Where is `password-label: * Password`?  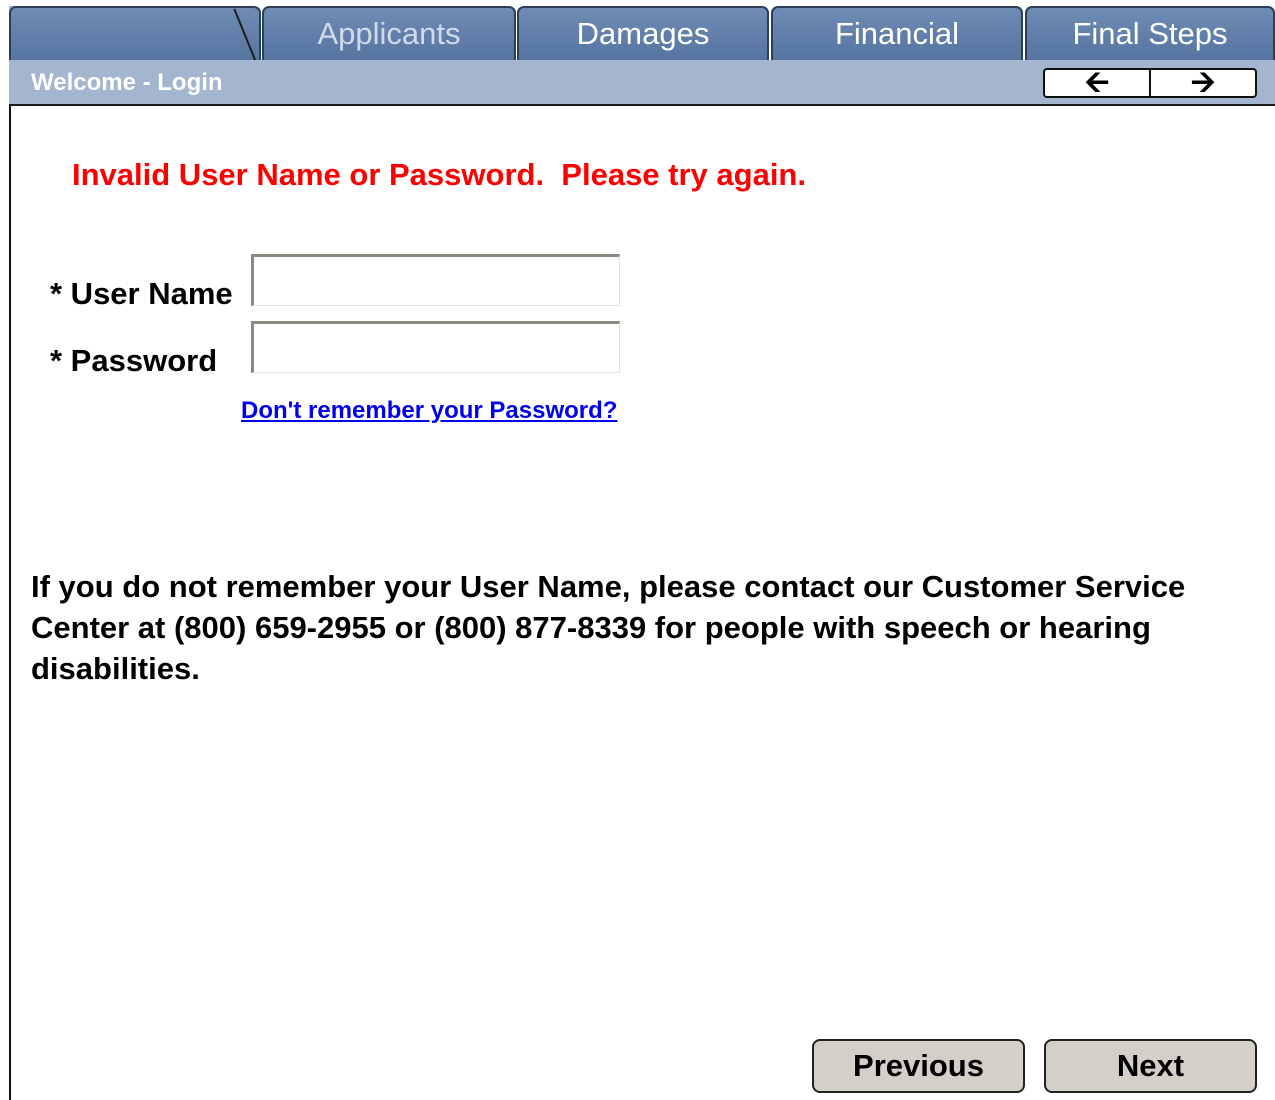
password-label: * Password is located at coordinates (134, 360).